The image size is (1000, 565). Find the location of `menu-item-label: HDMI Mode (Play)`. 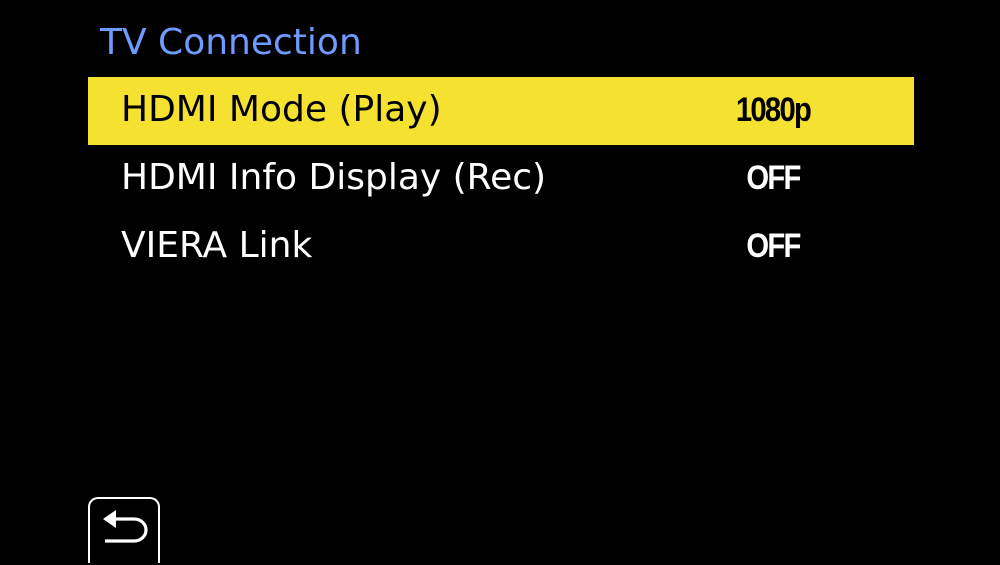

menu-item-label: HDMI Mode (Play) is located at coordinates (281, 109).